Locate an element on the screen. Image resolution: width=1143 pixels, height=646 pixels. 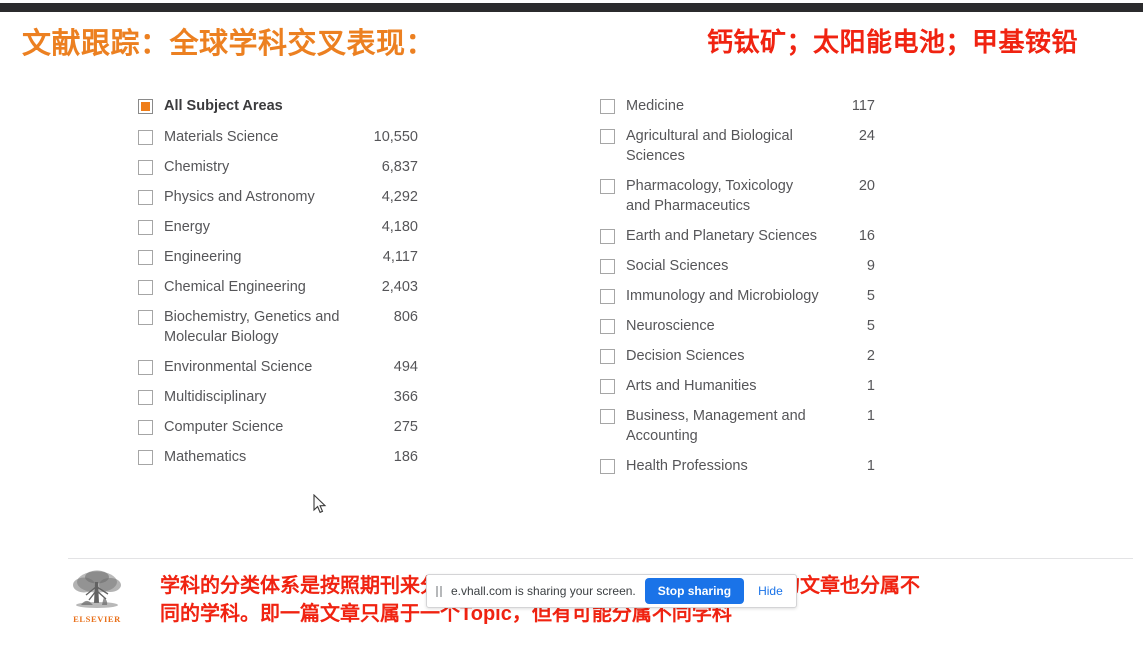
subject-facet-row: Health Professions 1 is located at coordinates (737, 466).